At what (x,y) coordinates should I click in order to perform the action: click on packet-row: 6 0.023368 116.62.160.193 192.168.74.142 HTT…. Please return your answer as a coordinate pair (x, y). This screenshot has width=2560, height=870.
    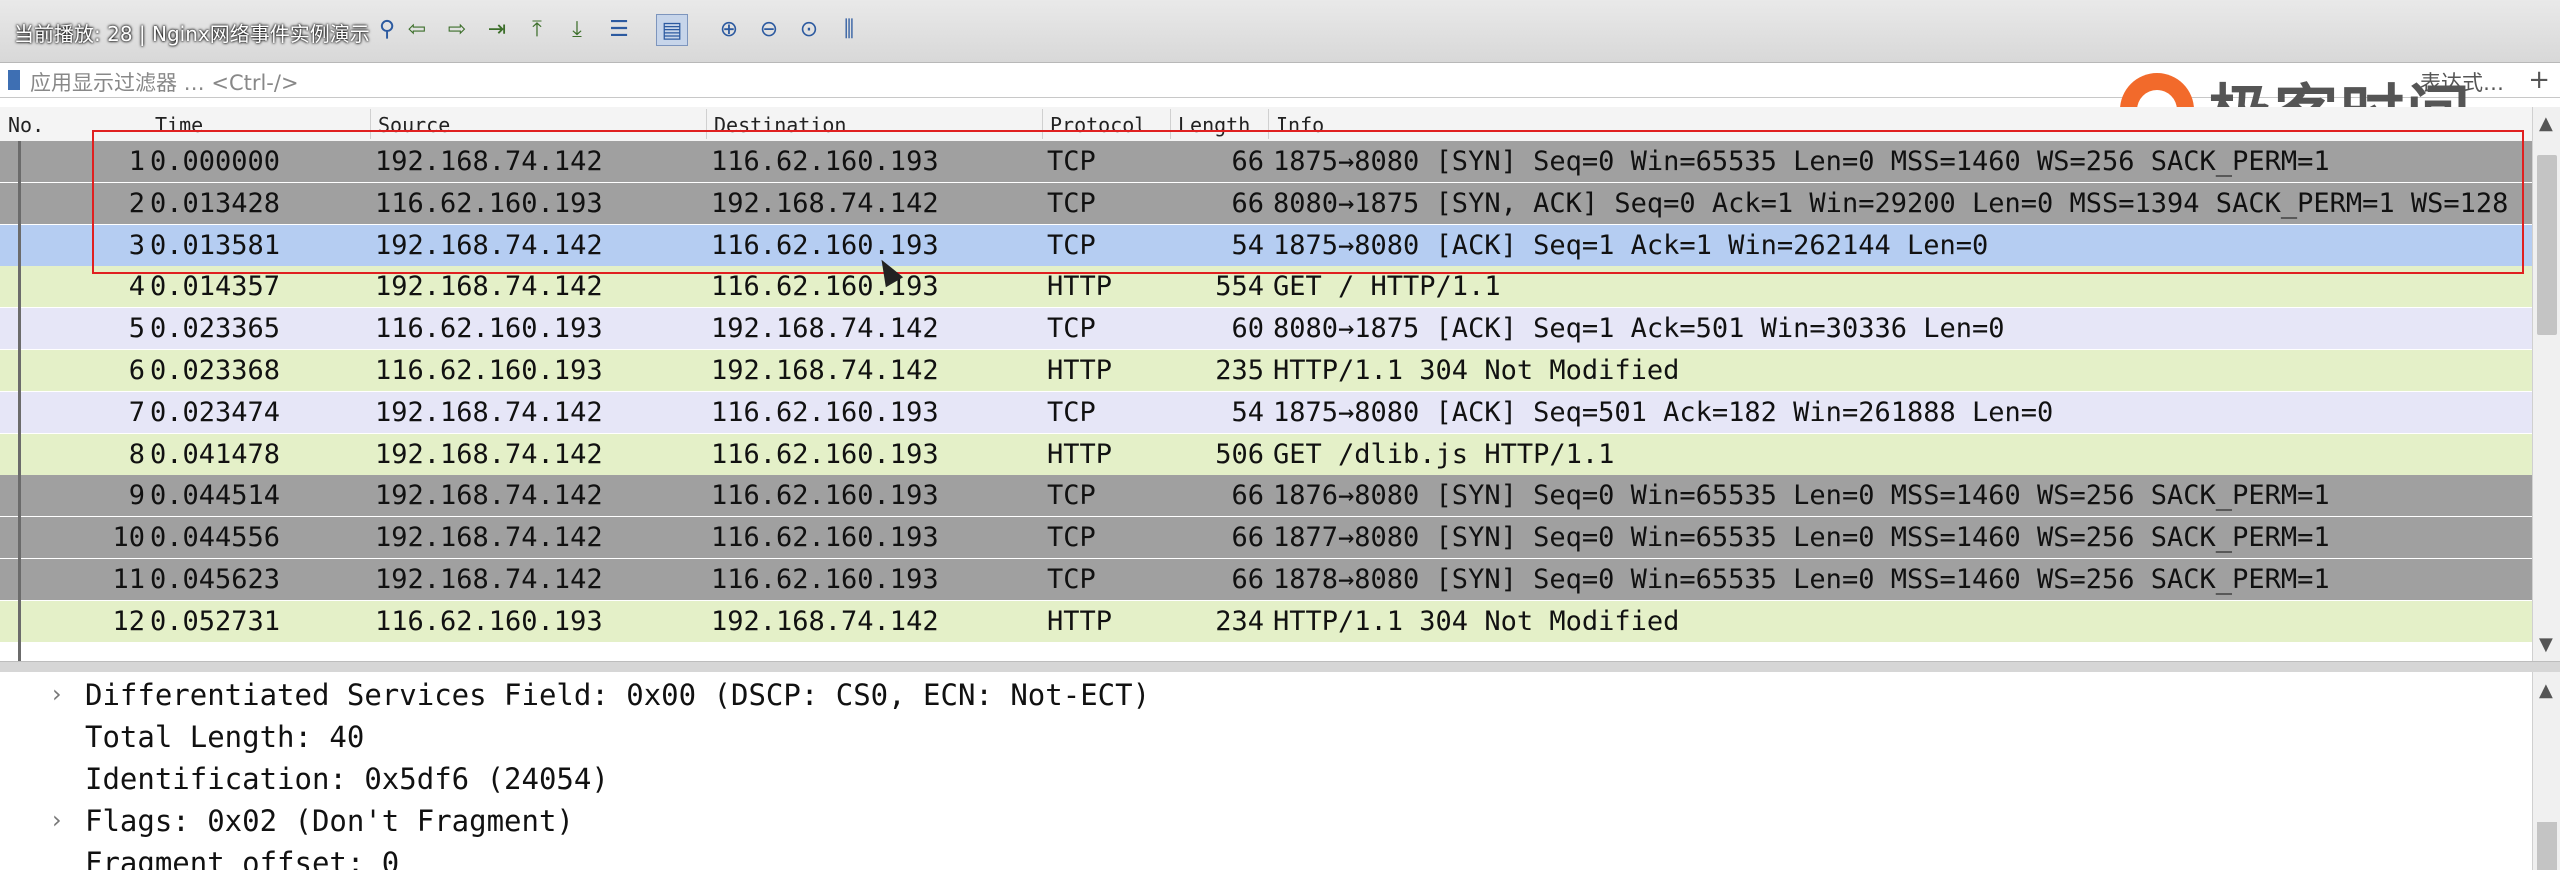
    Looking at the image, I should click on (1266, 370).